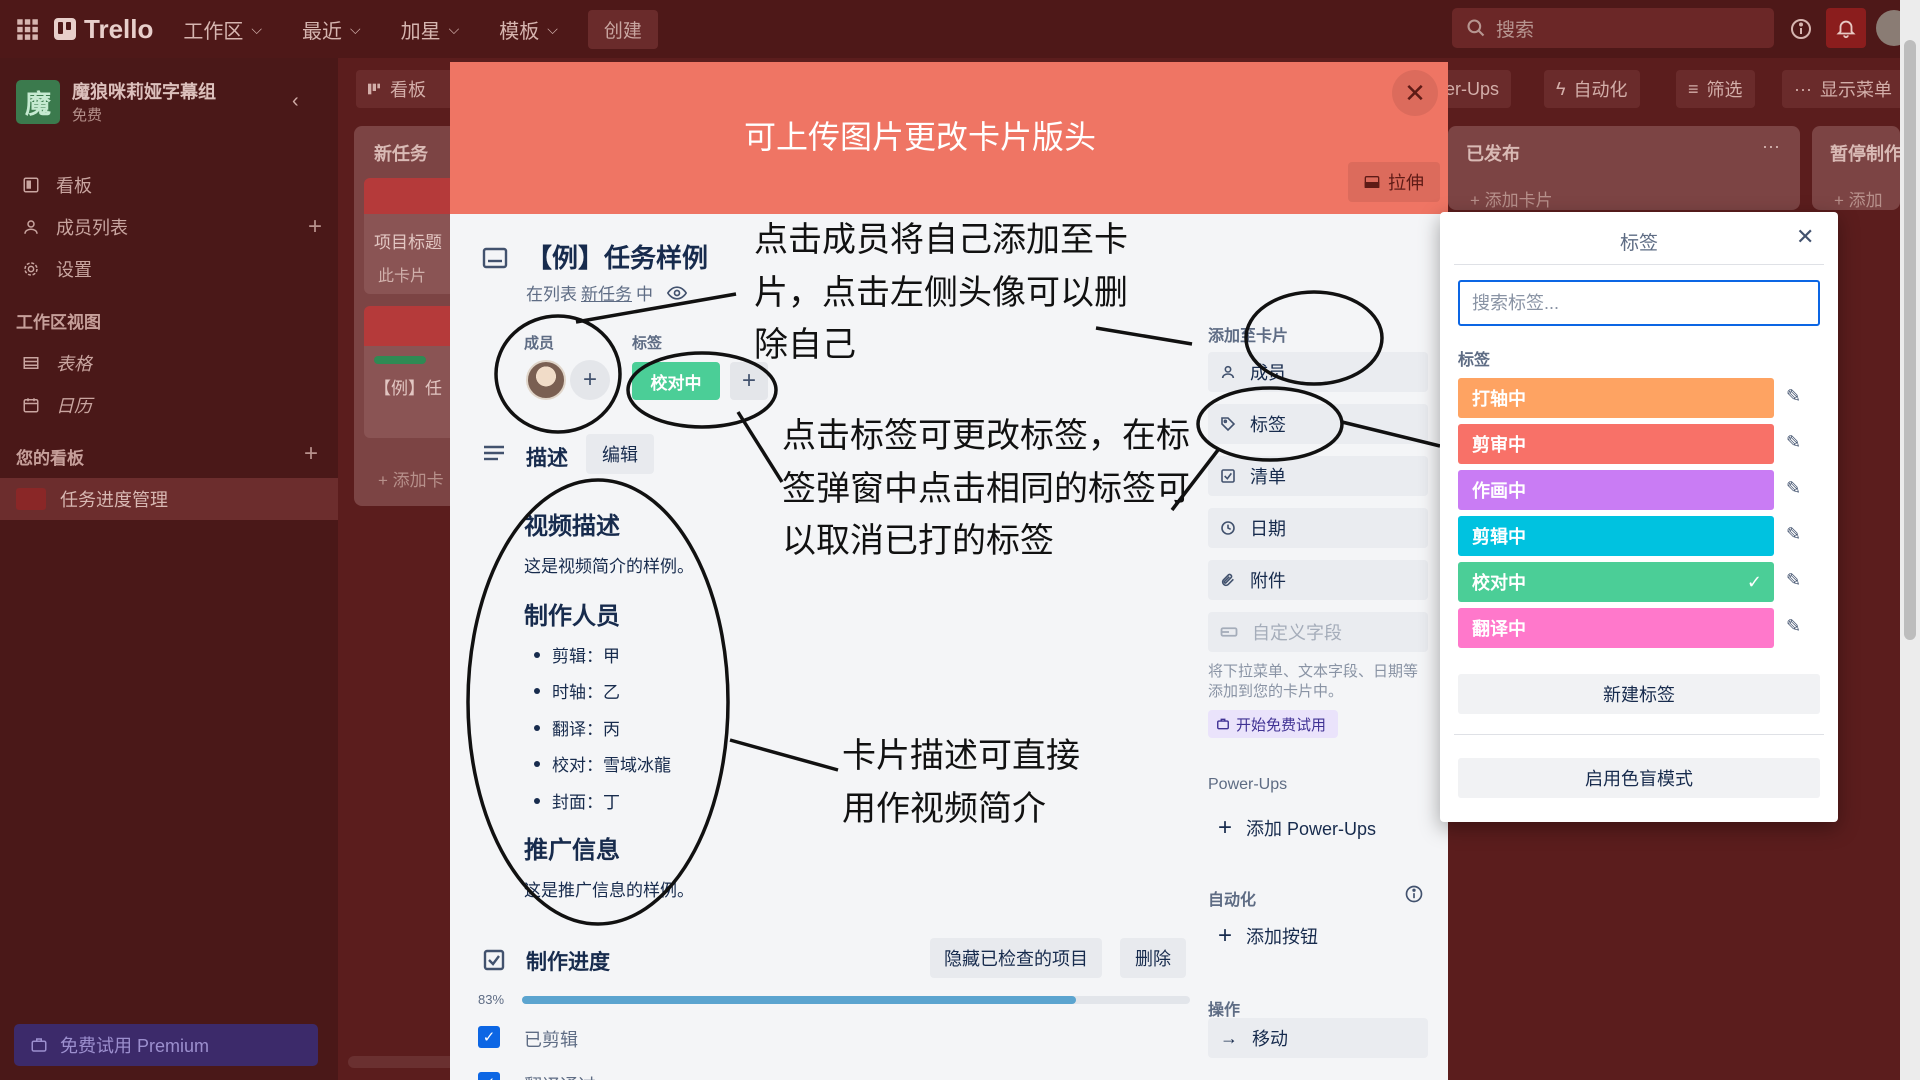 The image size is (1920, 1080). I want to click on colorblind-mode-button: 启用色盲模式, so click(1639, 778).